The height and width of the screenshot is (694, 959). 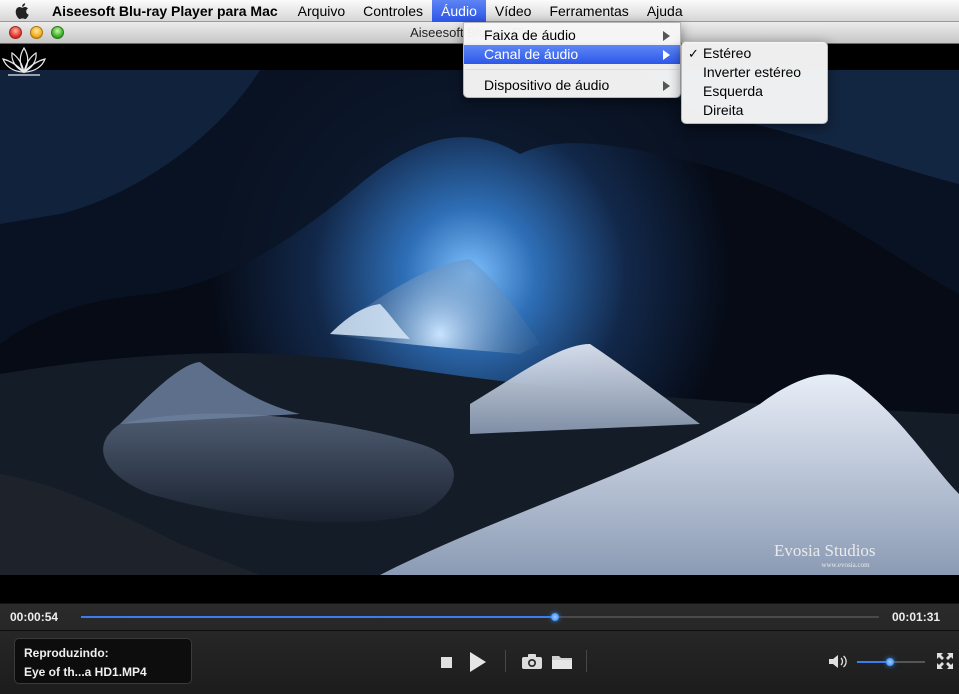 What do you see at coordinates (166, 11) in the screenshot?
I see `app-name: Aiseesoft Blu-ray Player para Mac` at bounding box center [166, 11].